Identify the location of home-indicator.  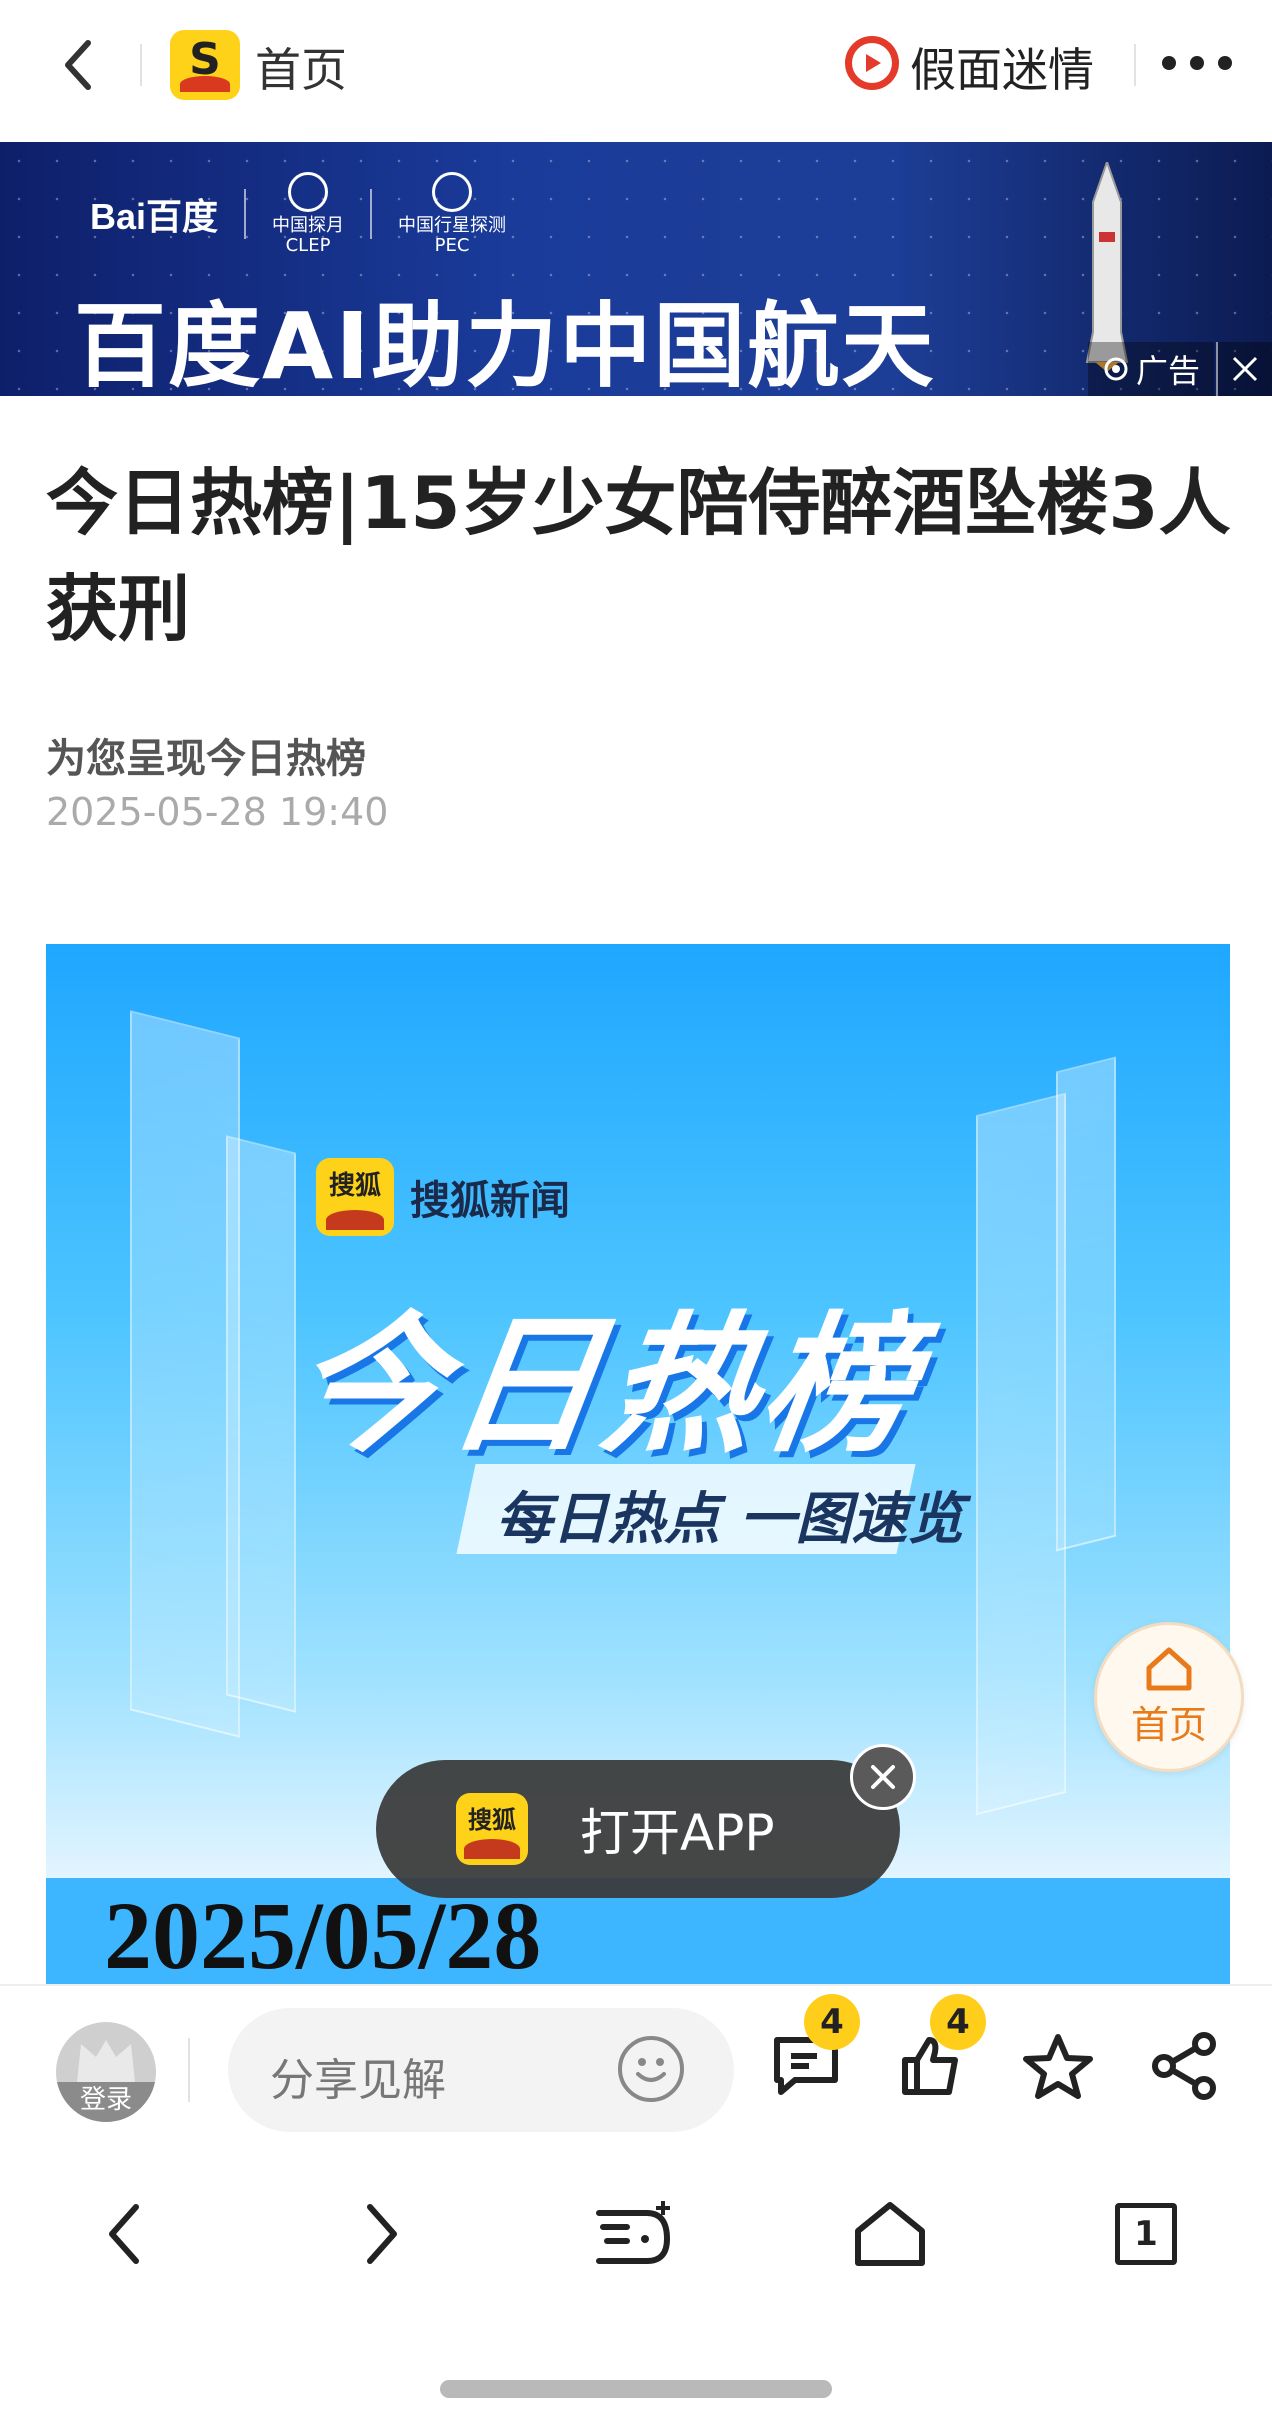
(636, 2389).